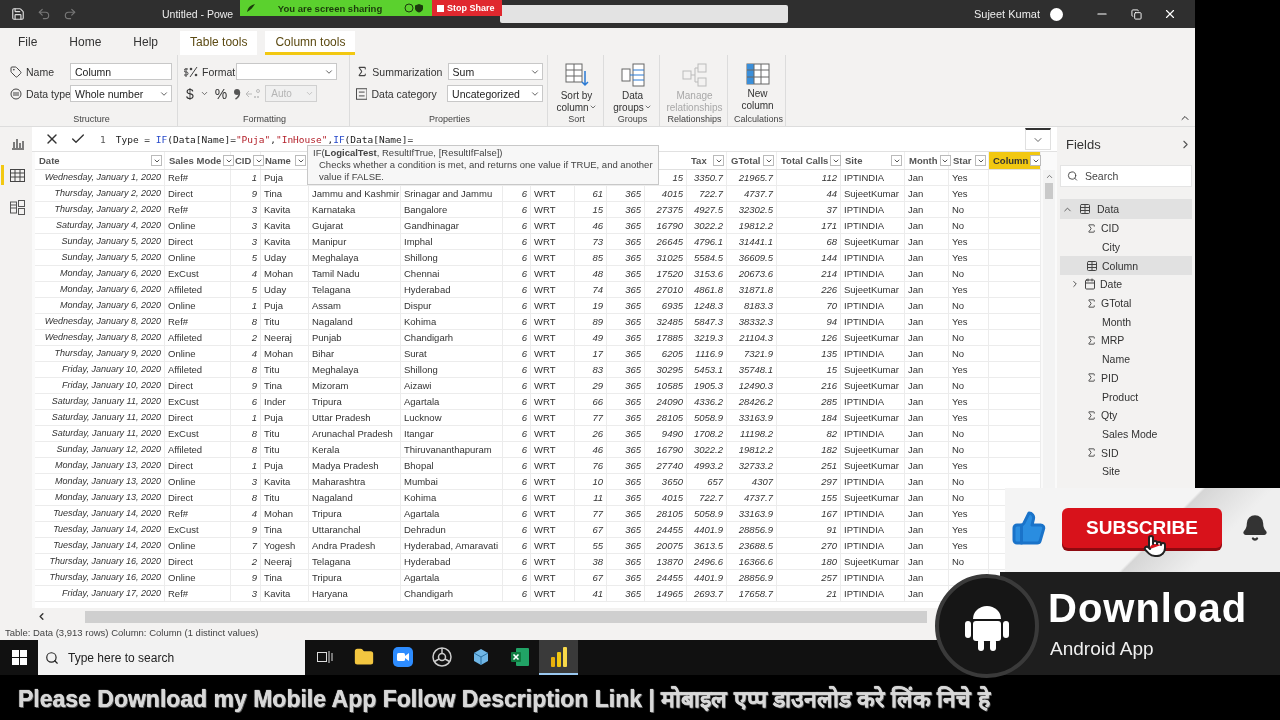  What do you see at coordinates (1126, 209) in the screenshot?
I see `table-item: Data` at bounding box center [1126, 209].